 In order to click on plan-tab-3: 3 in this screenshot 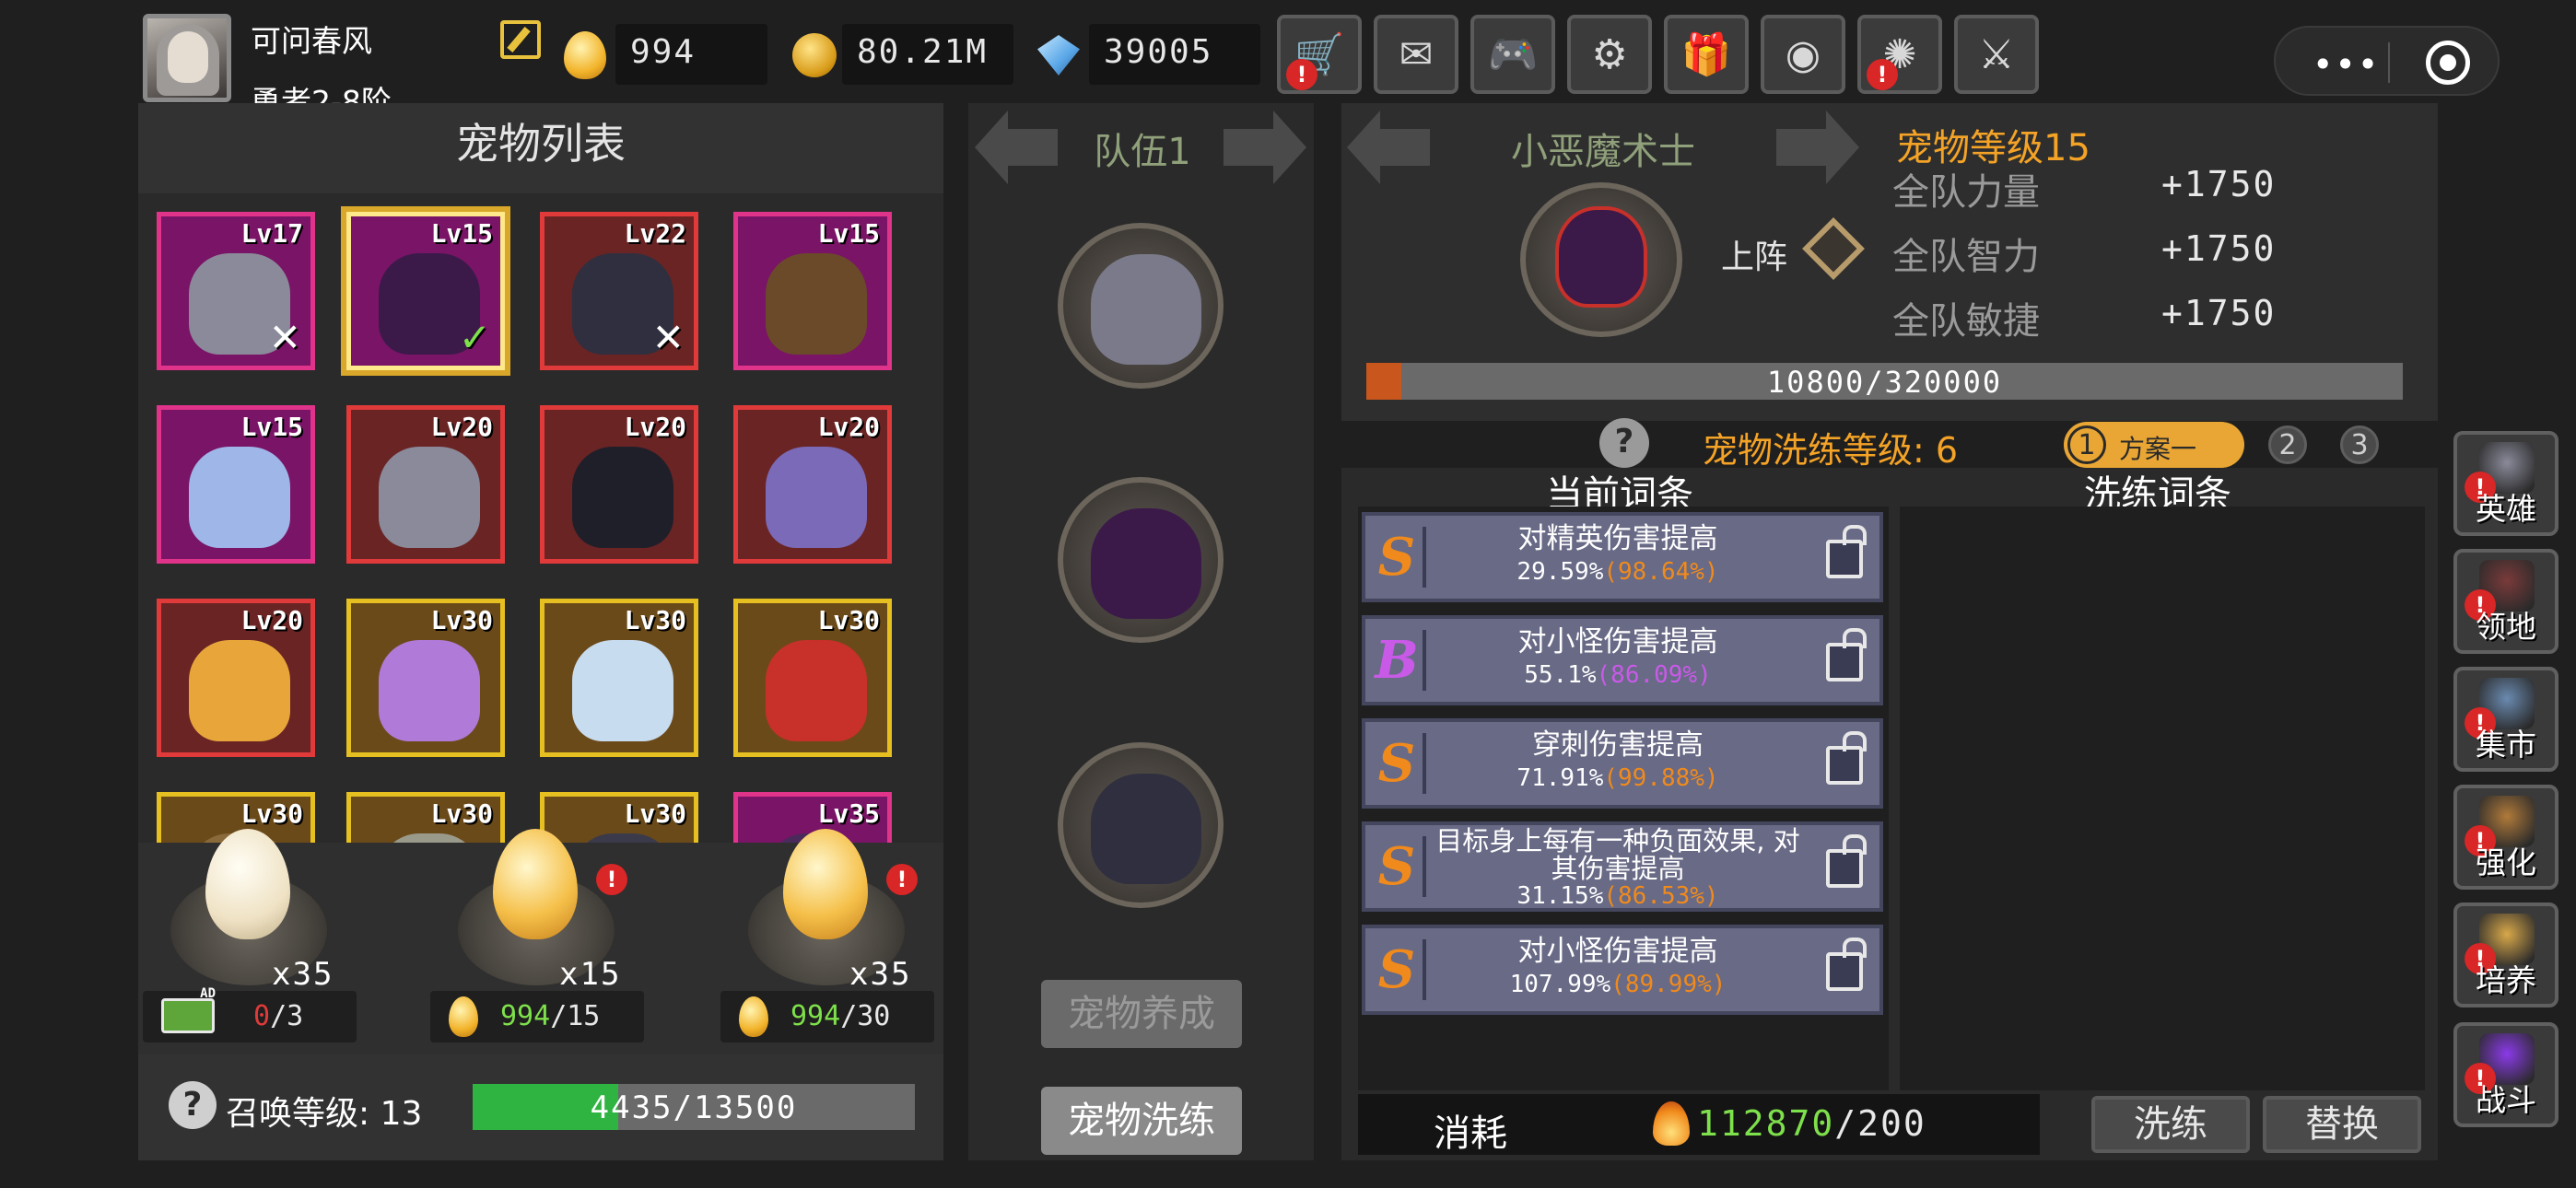, I will do `click(2359, 444)`.